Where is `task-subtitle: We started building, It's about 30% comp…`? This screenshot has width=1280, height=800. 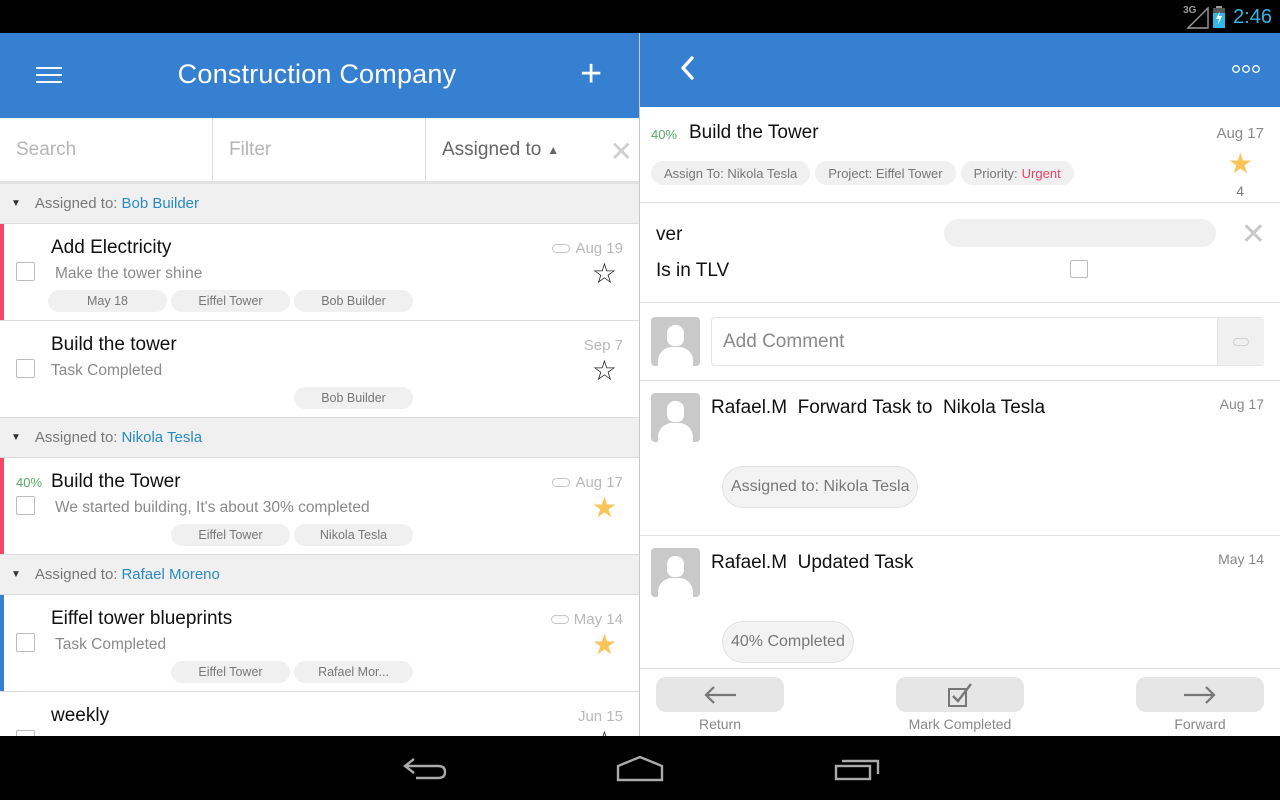
task-subtitle: We started building, It's about 30% comp… is located at coordinates (212, 507).